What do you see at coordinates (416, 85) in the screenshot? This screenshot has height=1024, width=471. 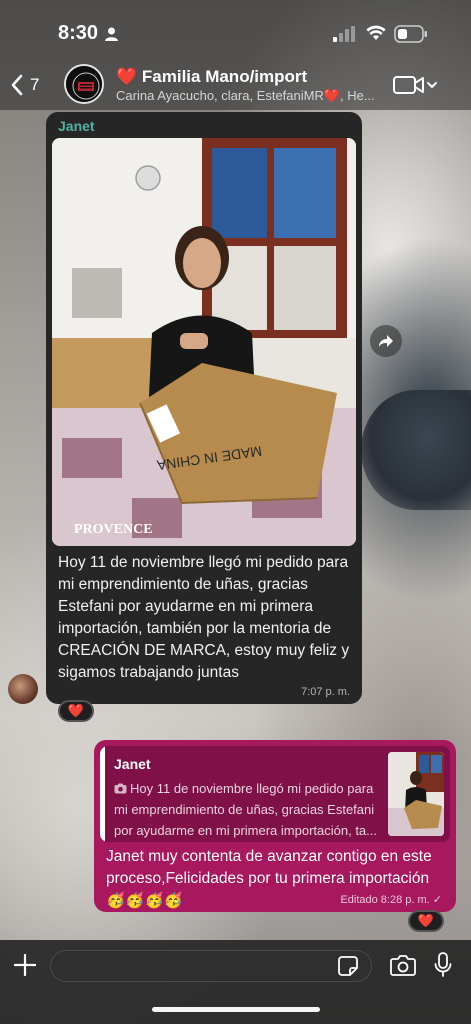 I see `video-call-icon` at bounding box center [416, 85].